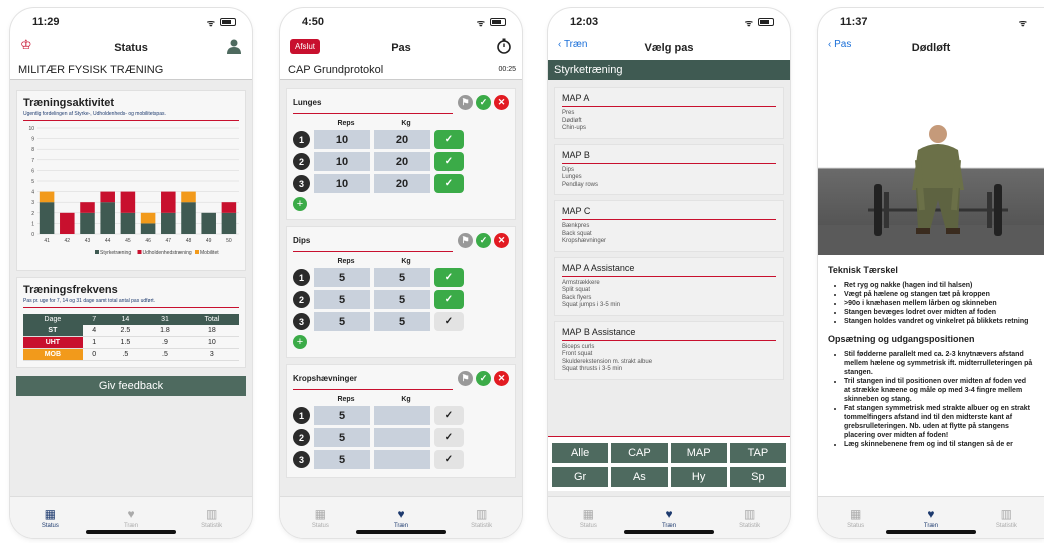  What do you see at coordinates (401, 48) in the screenshot?
I see `nav-bar: Afslut Pas` at bounding box center [401, 48].